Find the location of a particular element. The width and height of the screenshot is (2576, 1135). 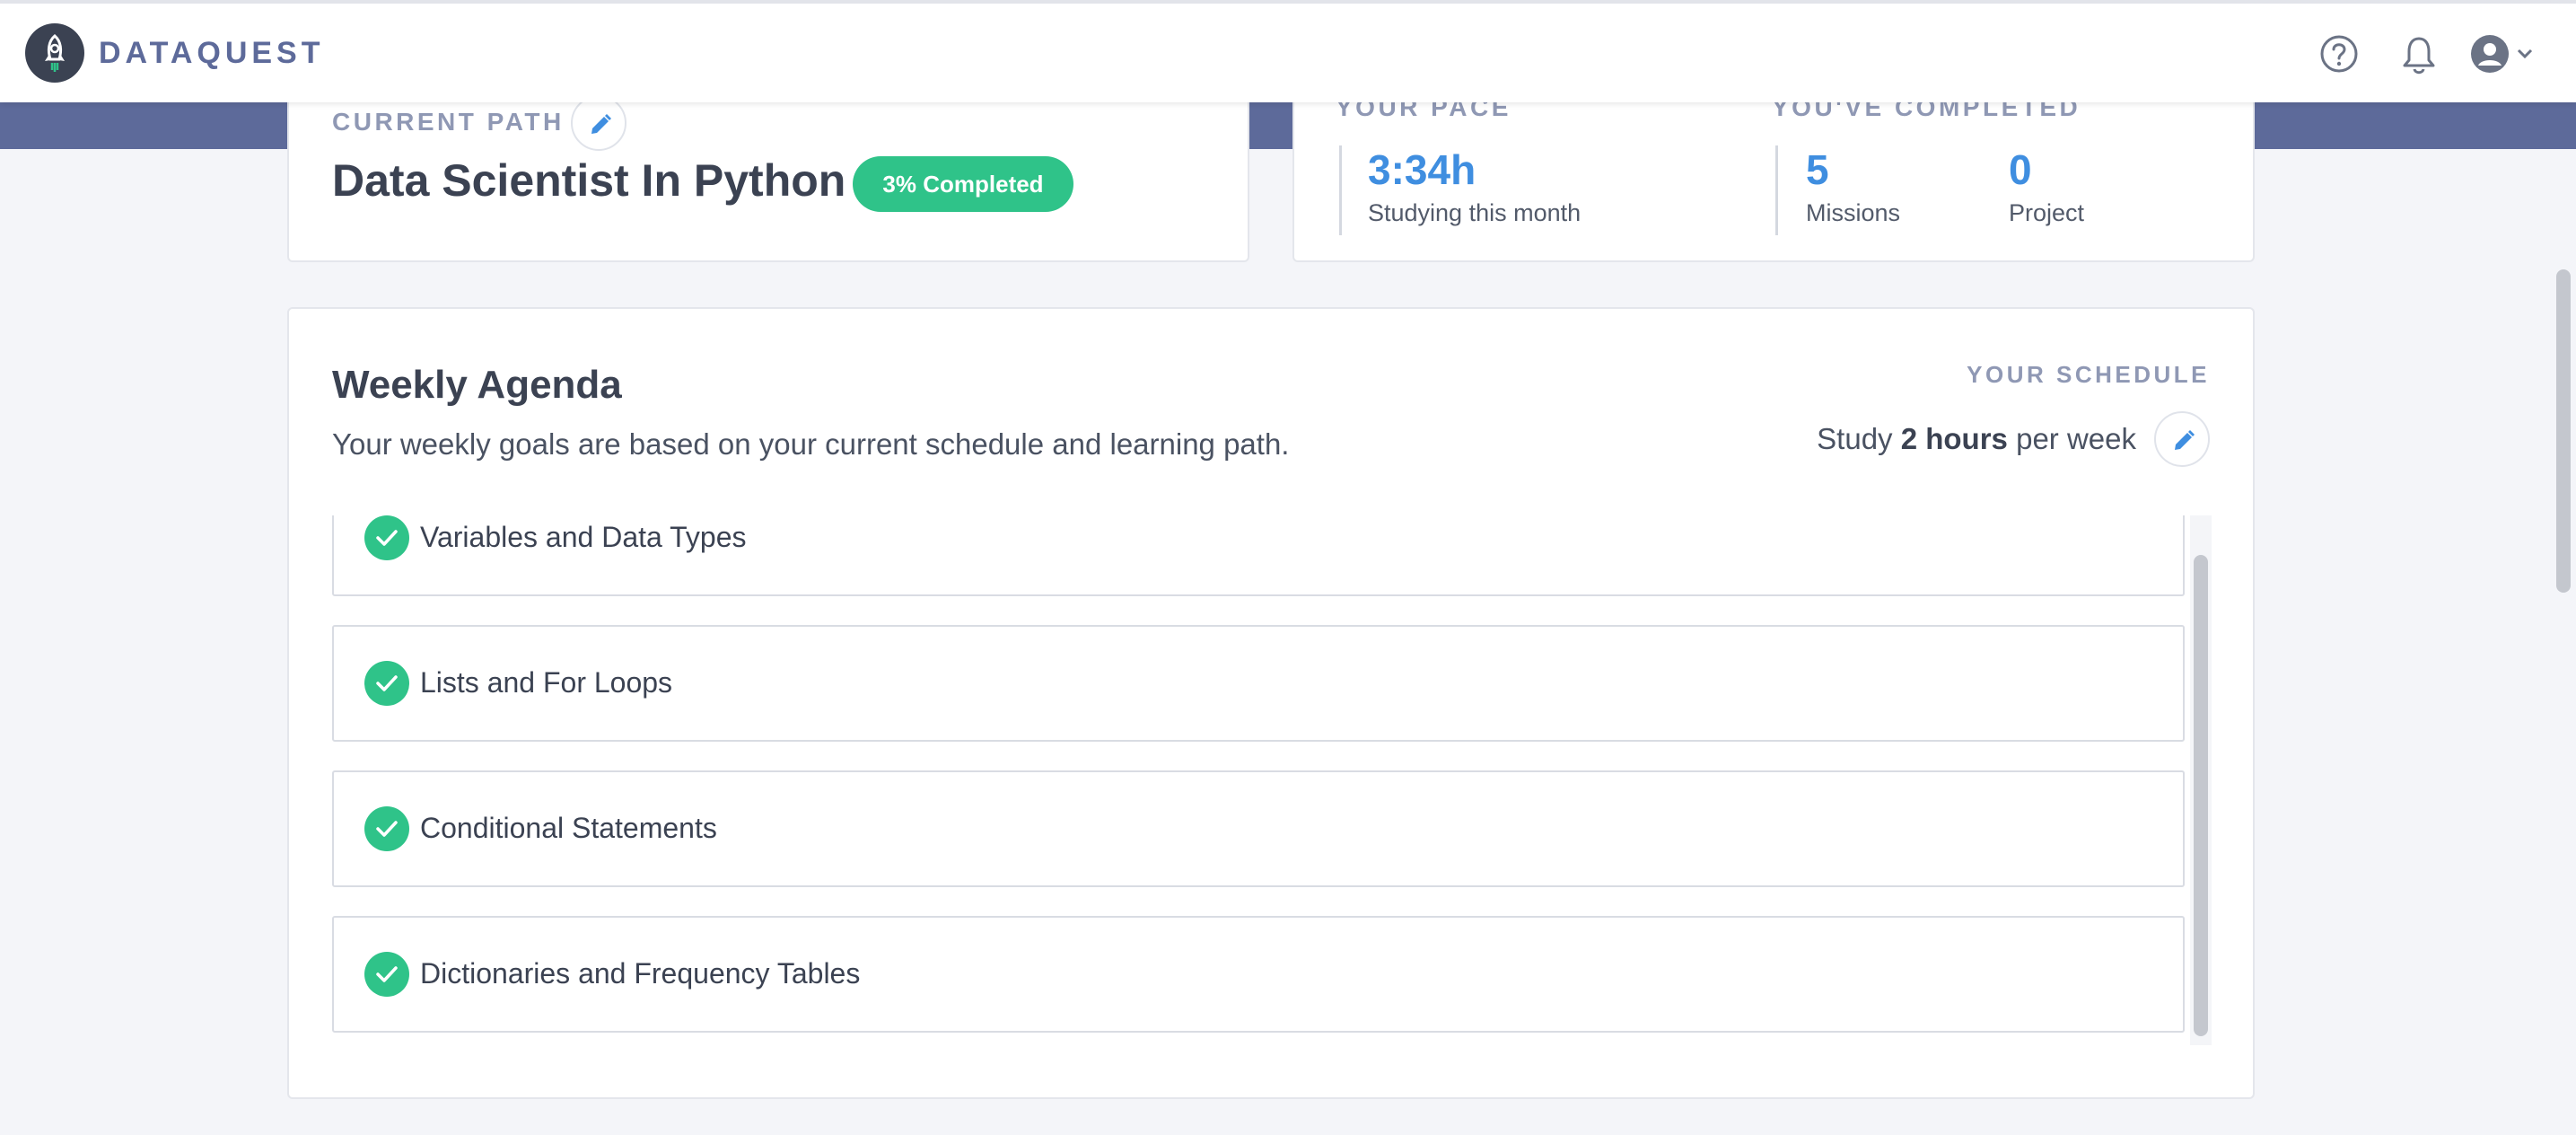

mission-label: Variables and Data Types is located at coordinates (583, 537).